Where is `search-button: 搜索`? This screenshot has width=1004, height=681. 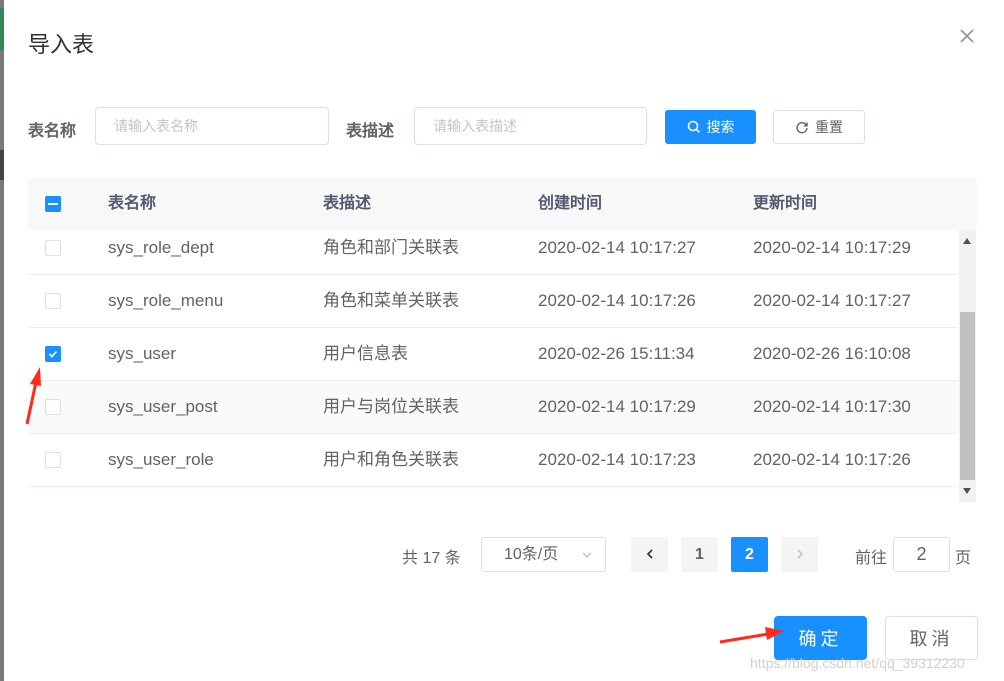
search-button: 搜索 is located at coordinates (710, 127).